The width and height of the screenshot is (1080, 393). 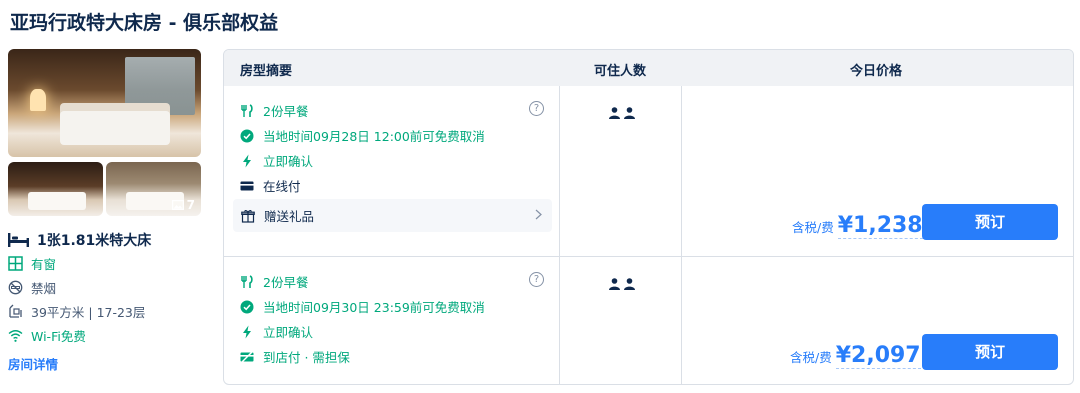 What do you see at coordinates (880, 226) in the screenshot?
I see `price: ¥1,238` at bounding box center [880, 226].